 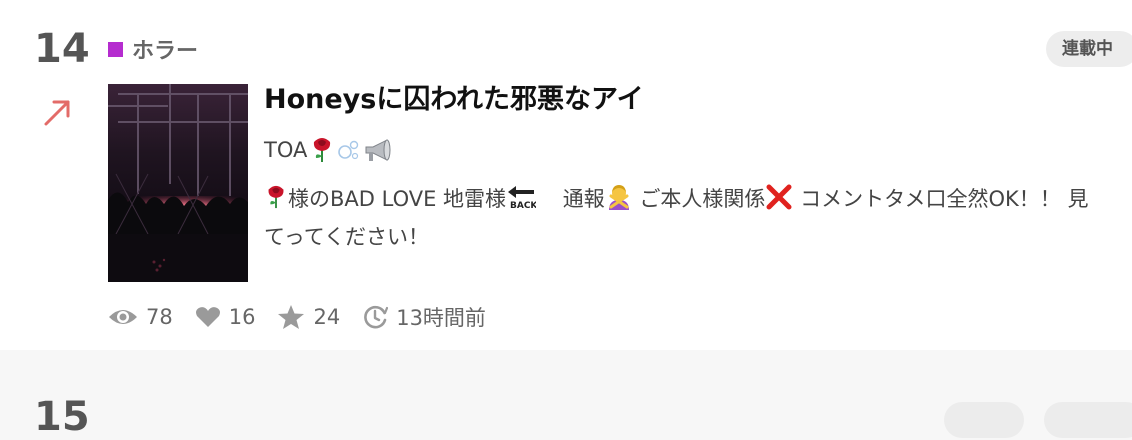 I want to click on story-stats: 78 16 24 13時間前, so click(x=308, y=317).